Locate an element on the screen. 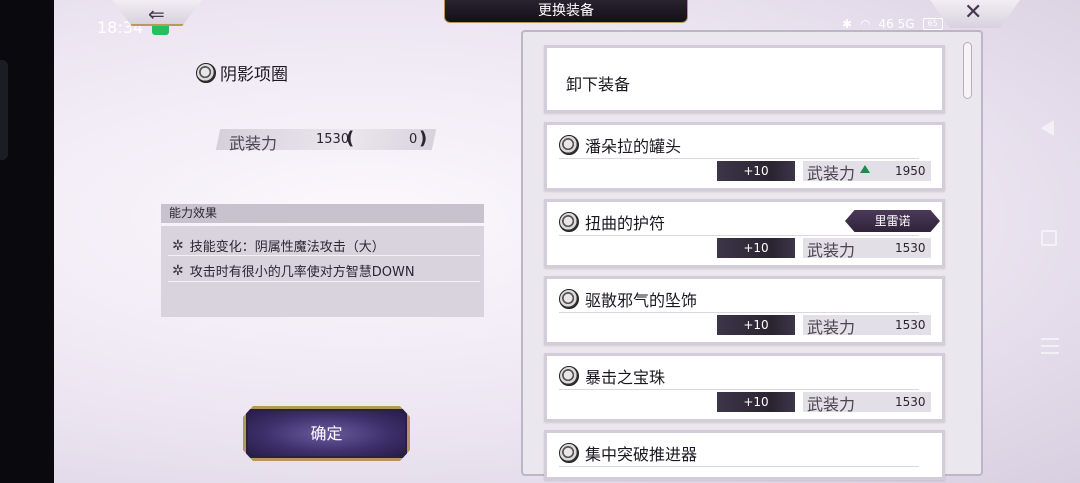  power-paren-close: ) is located at coordinates (423, 138).